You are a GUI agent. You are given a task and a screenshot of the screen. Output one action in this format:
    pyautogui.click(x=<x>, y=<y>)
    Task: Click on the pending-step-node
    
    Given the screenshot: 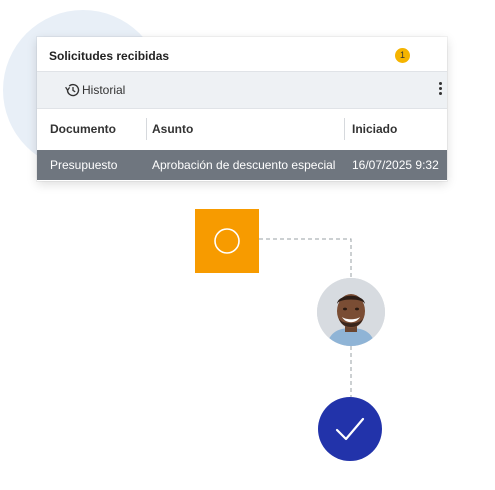 What is the action you would take?
    pyautogui.click(x=227, y=241)
    